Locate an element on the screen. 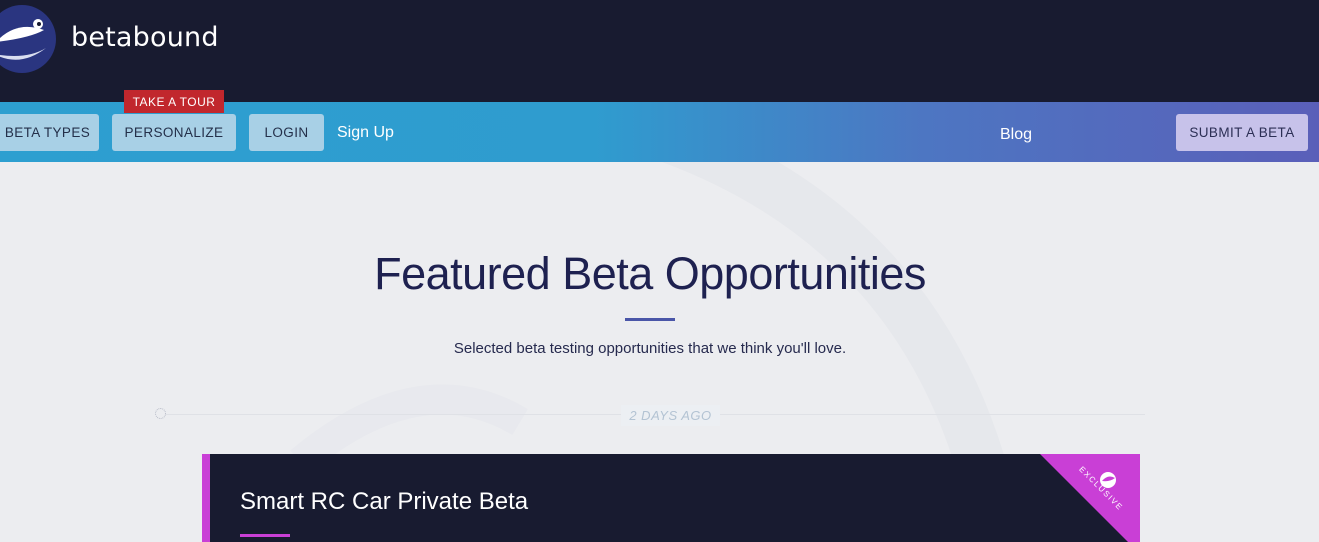 The width and height of the screenshot is (1319, 542). personalize-button: PERSONALIZE is located at coordinates (174, 132).